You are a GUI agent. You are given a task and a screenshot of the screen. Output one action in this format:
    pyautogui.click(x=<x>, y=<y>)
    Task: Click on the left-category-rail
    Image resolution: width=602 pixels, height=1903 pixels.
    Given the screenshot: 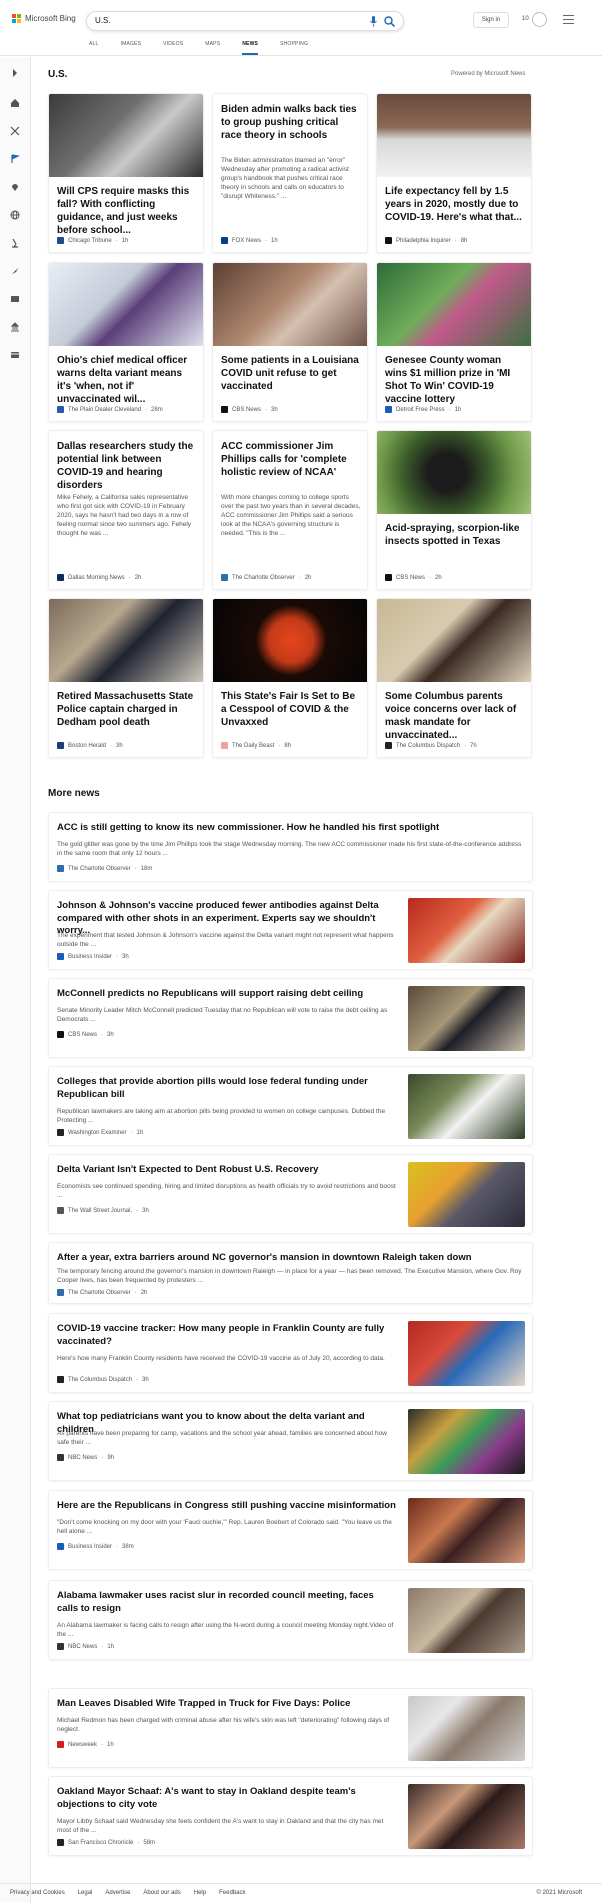 What is the action you would take?
    pyautogui.click(x=15, y=980)
    